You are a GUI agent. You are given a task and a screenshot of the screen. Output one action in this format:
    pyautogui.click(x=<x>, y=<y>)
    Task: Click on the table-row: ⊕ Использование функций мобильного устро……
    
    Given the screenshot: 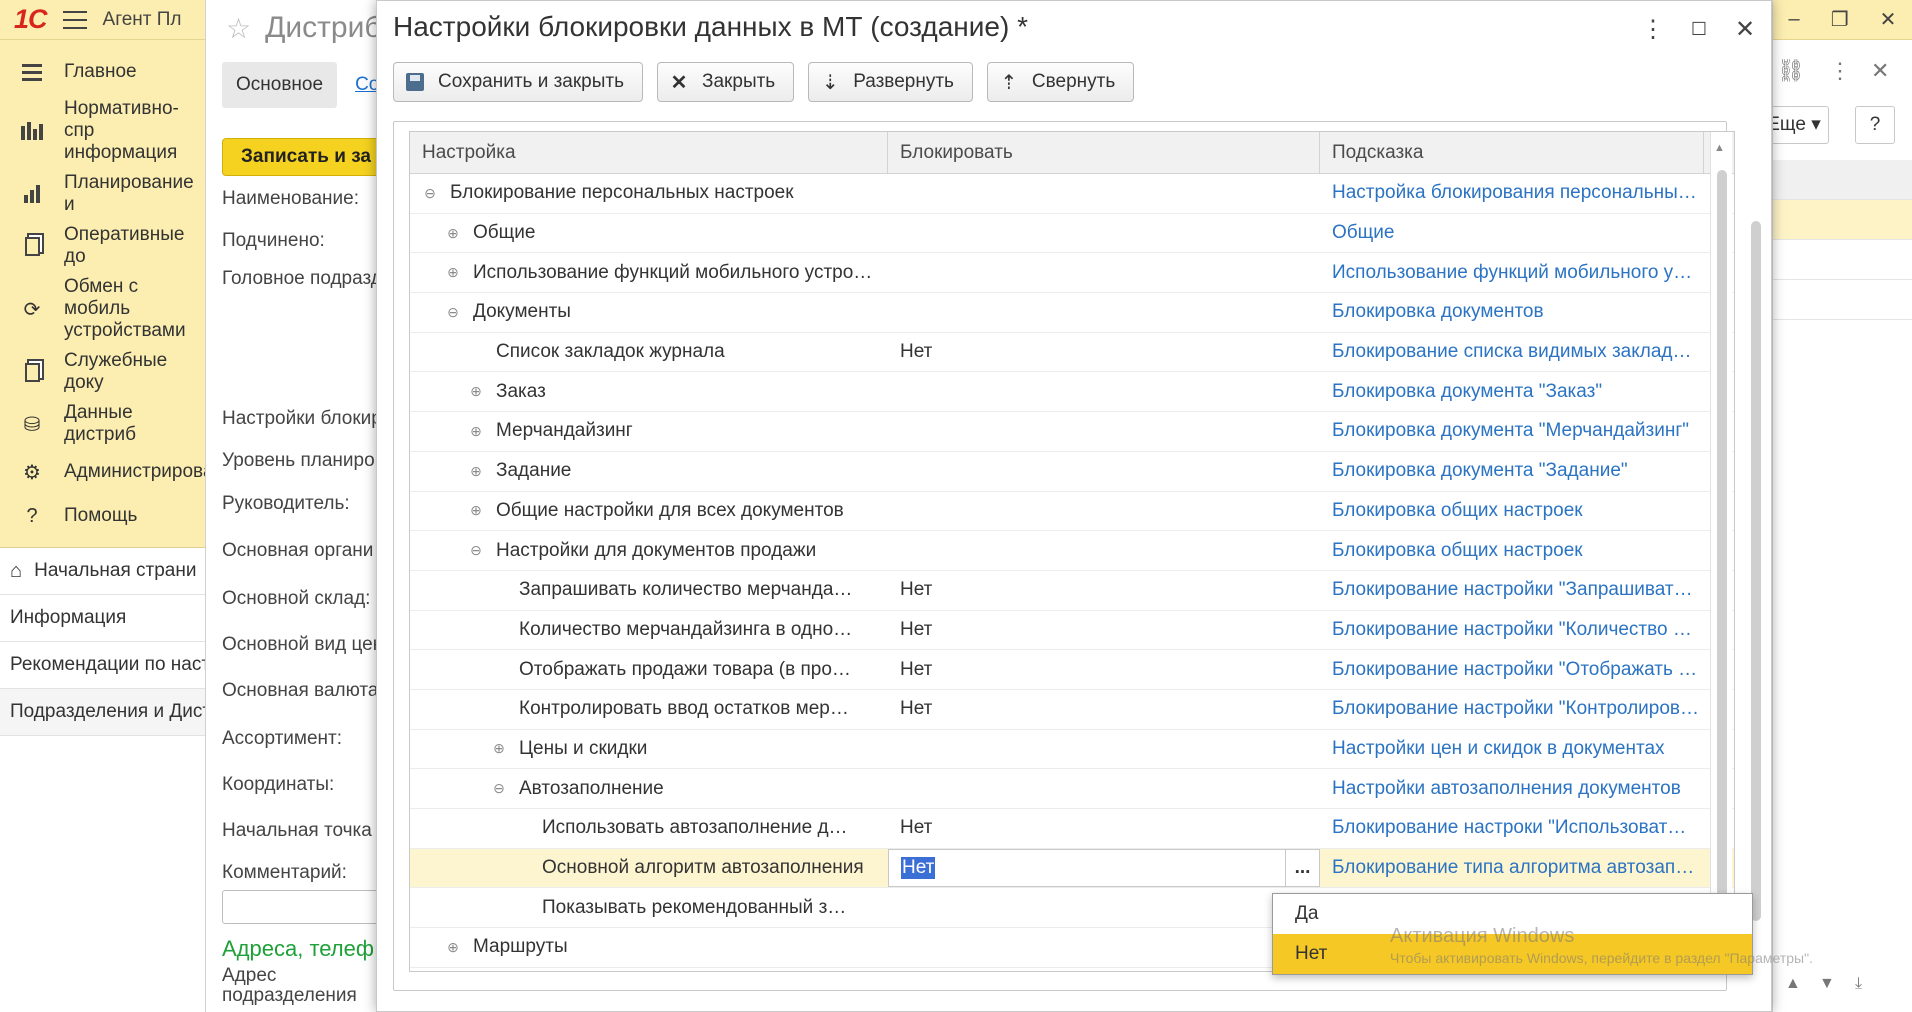 What is the action you would take?
    pyautogui.click(x=1072, y=273)
    